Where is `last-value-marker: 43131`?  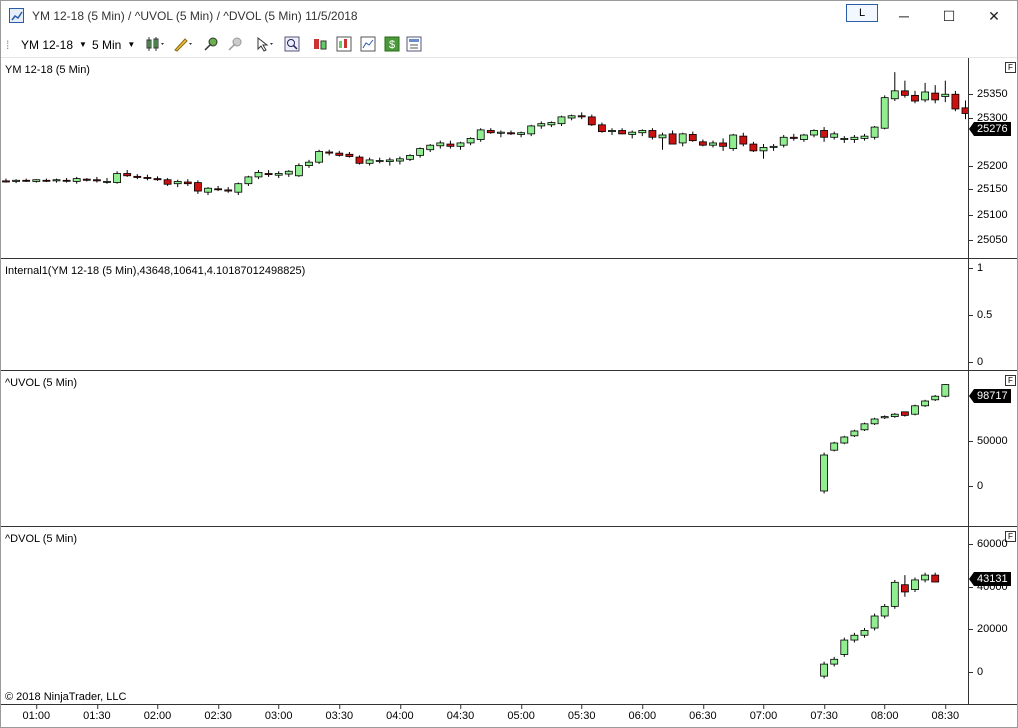
last-value-marker: 43131 is located at coordinates (990, 579).